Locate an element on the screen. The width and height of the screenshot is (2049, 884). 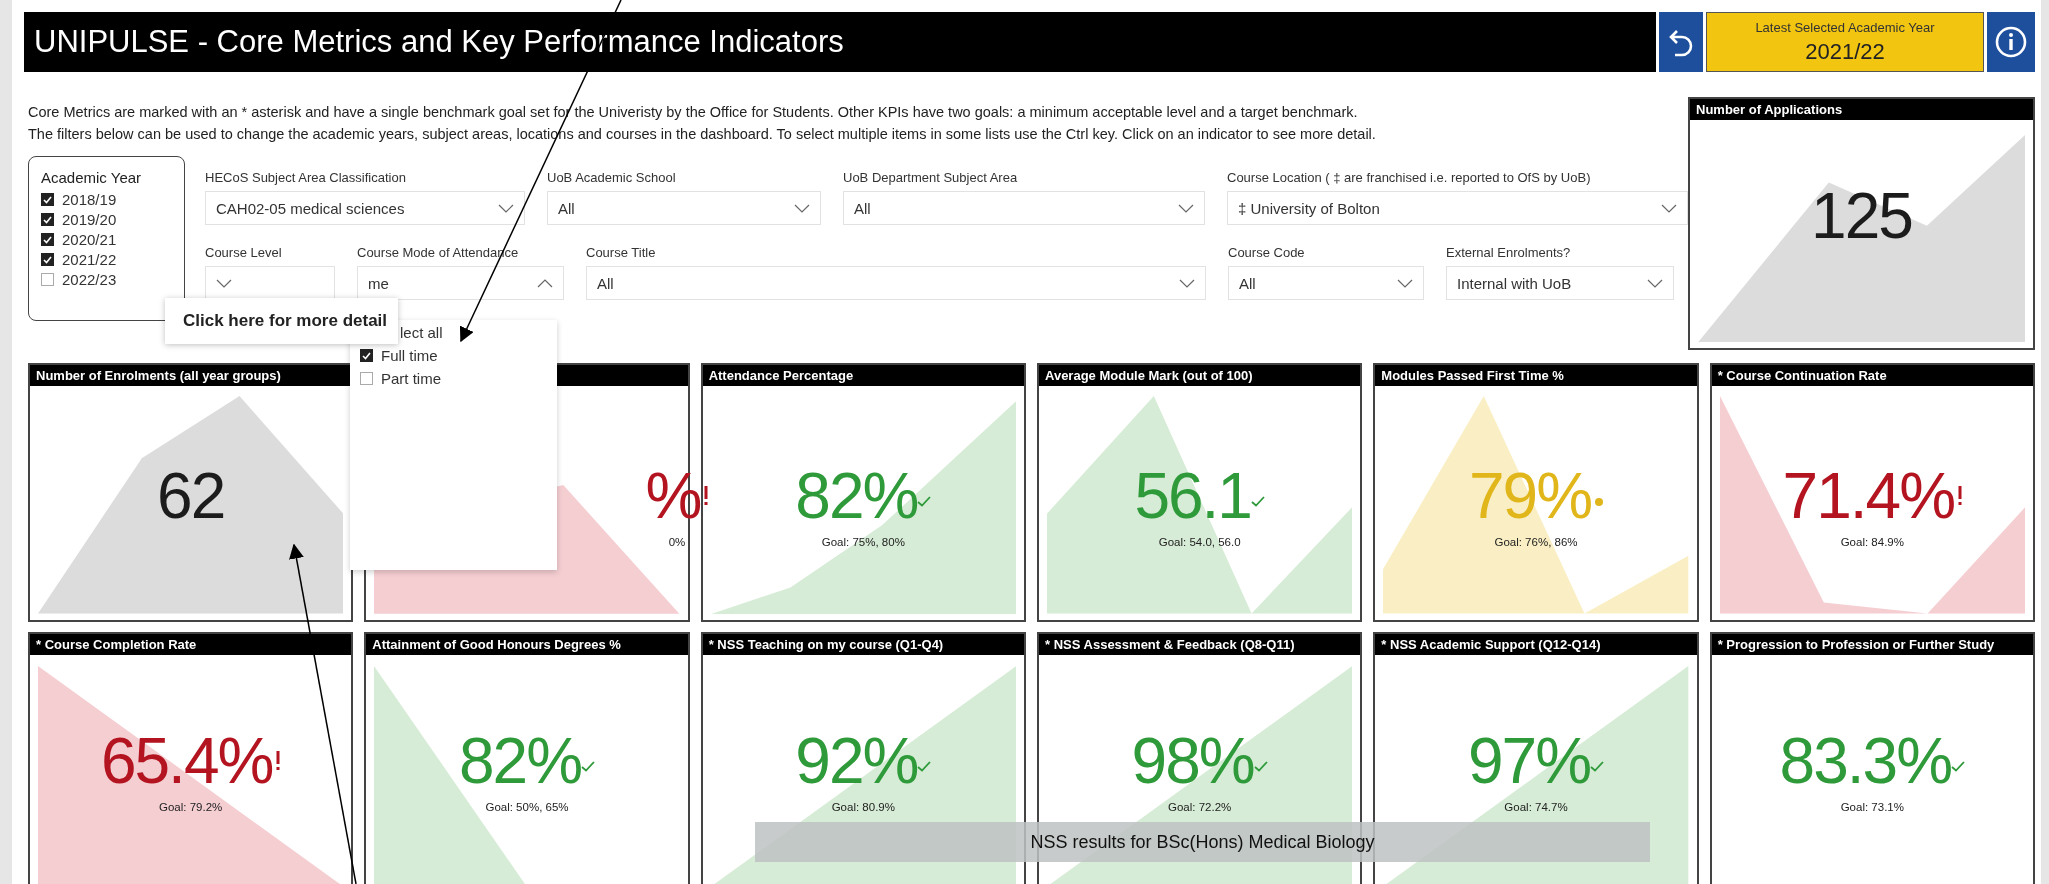
kpi-value: 79% is located at coordinates (1530, 496).